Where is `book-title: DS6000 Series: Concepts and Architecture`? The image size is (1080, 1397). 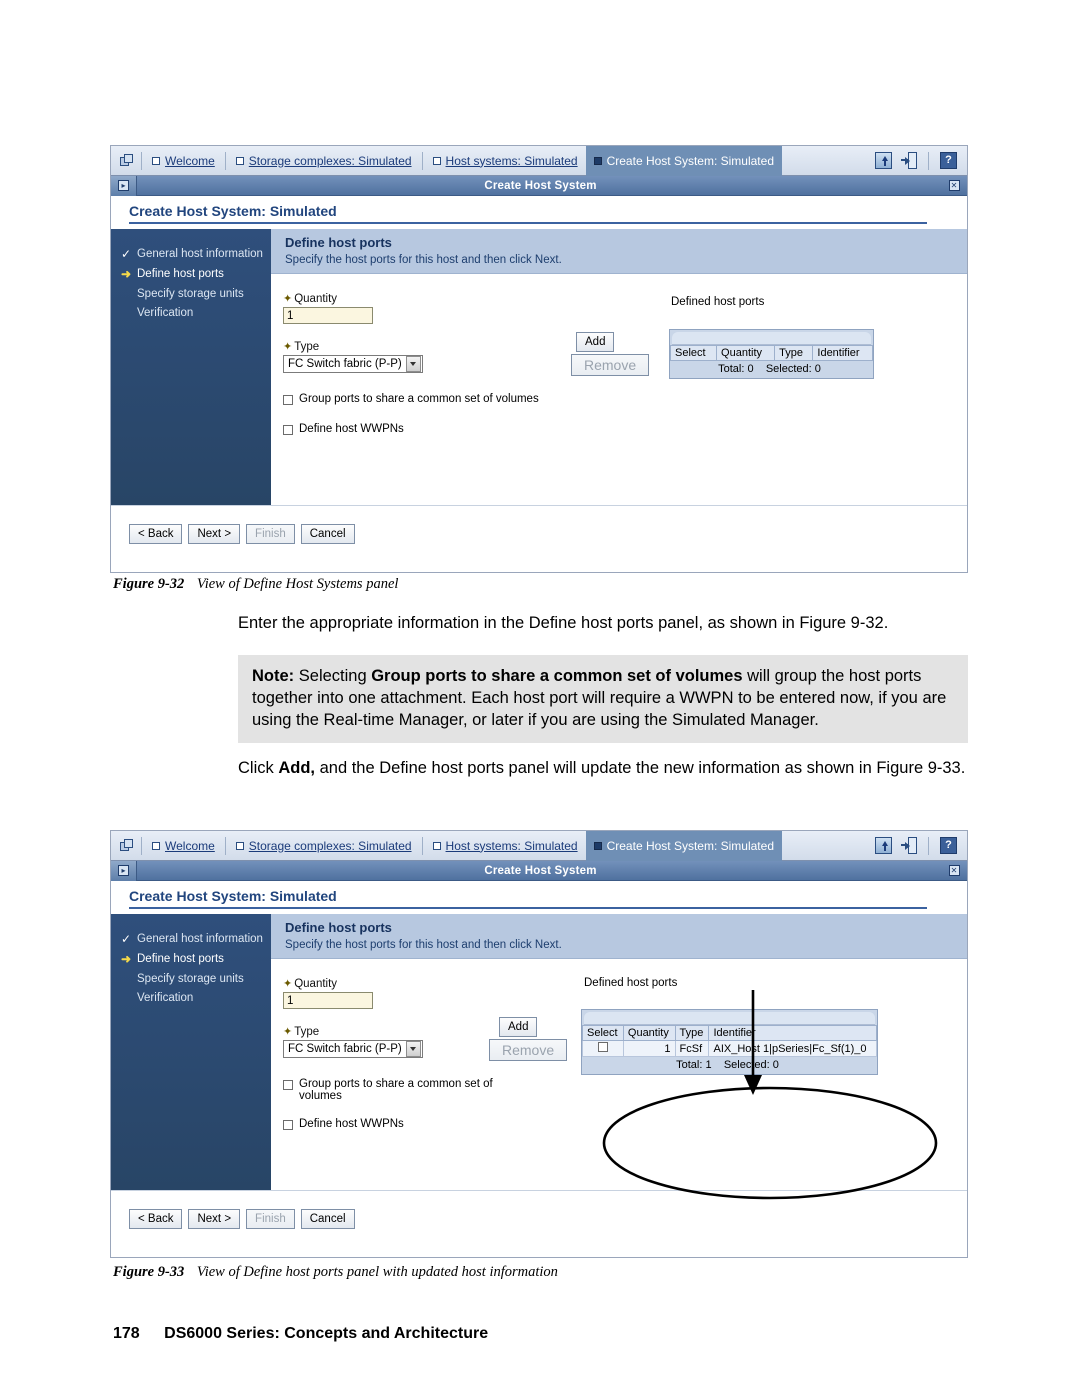 book-title: DS6000 Series: Concepts and Architecture is located at coordinates (326, 1333).